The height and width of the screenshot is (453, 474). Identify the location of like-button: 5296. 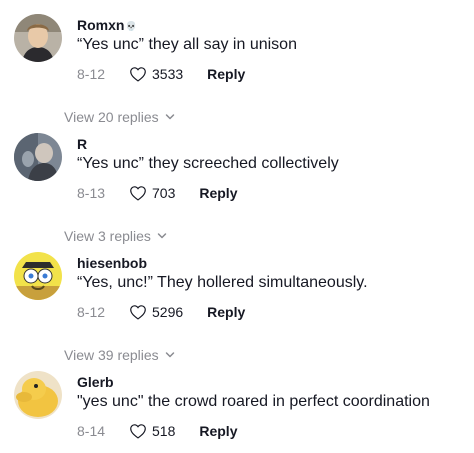
(156, 312).